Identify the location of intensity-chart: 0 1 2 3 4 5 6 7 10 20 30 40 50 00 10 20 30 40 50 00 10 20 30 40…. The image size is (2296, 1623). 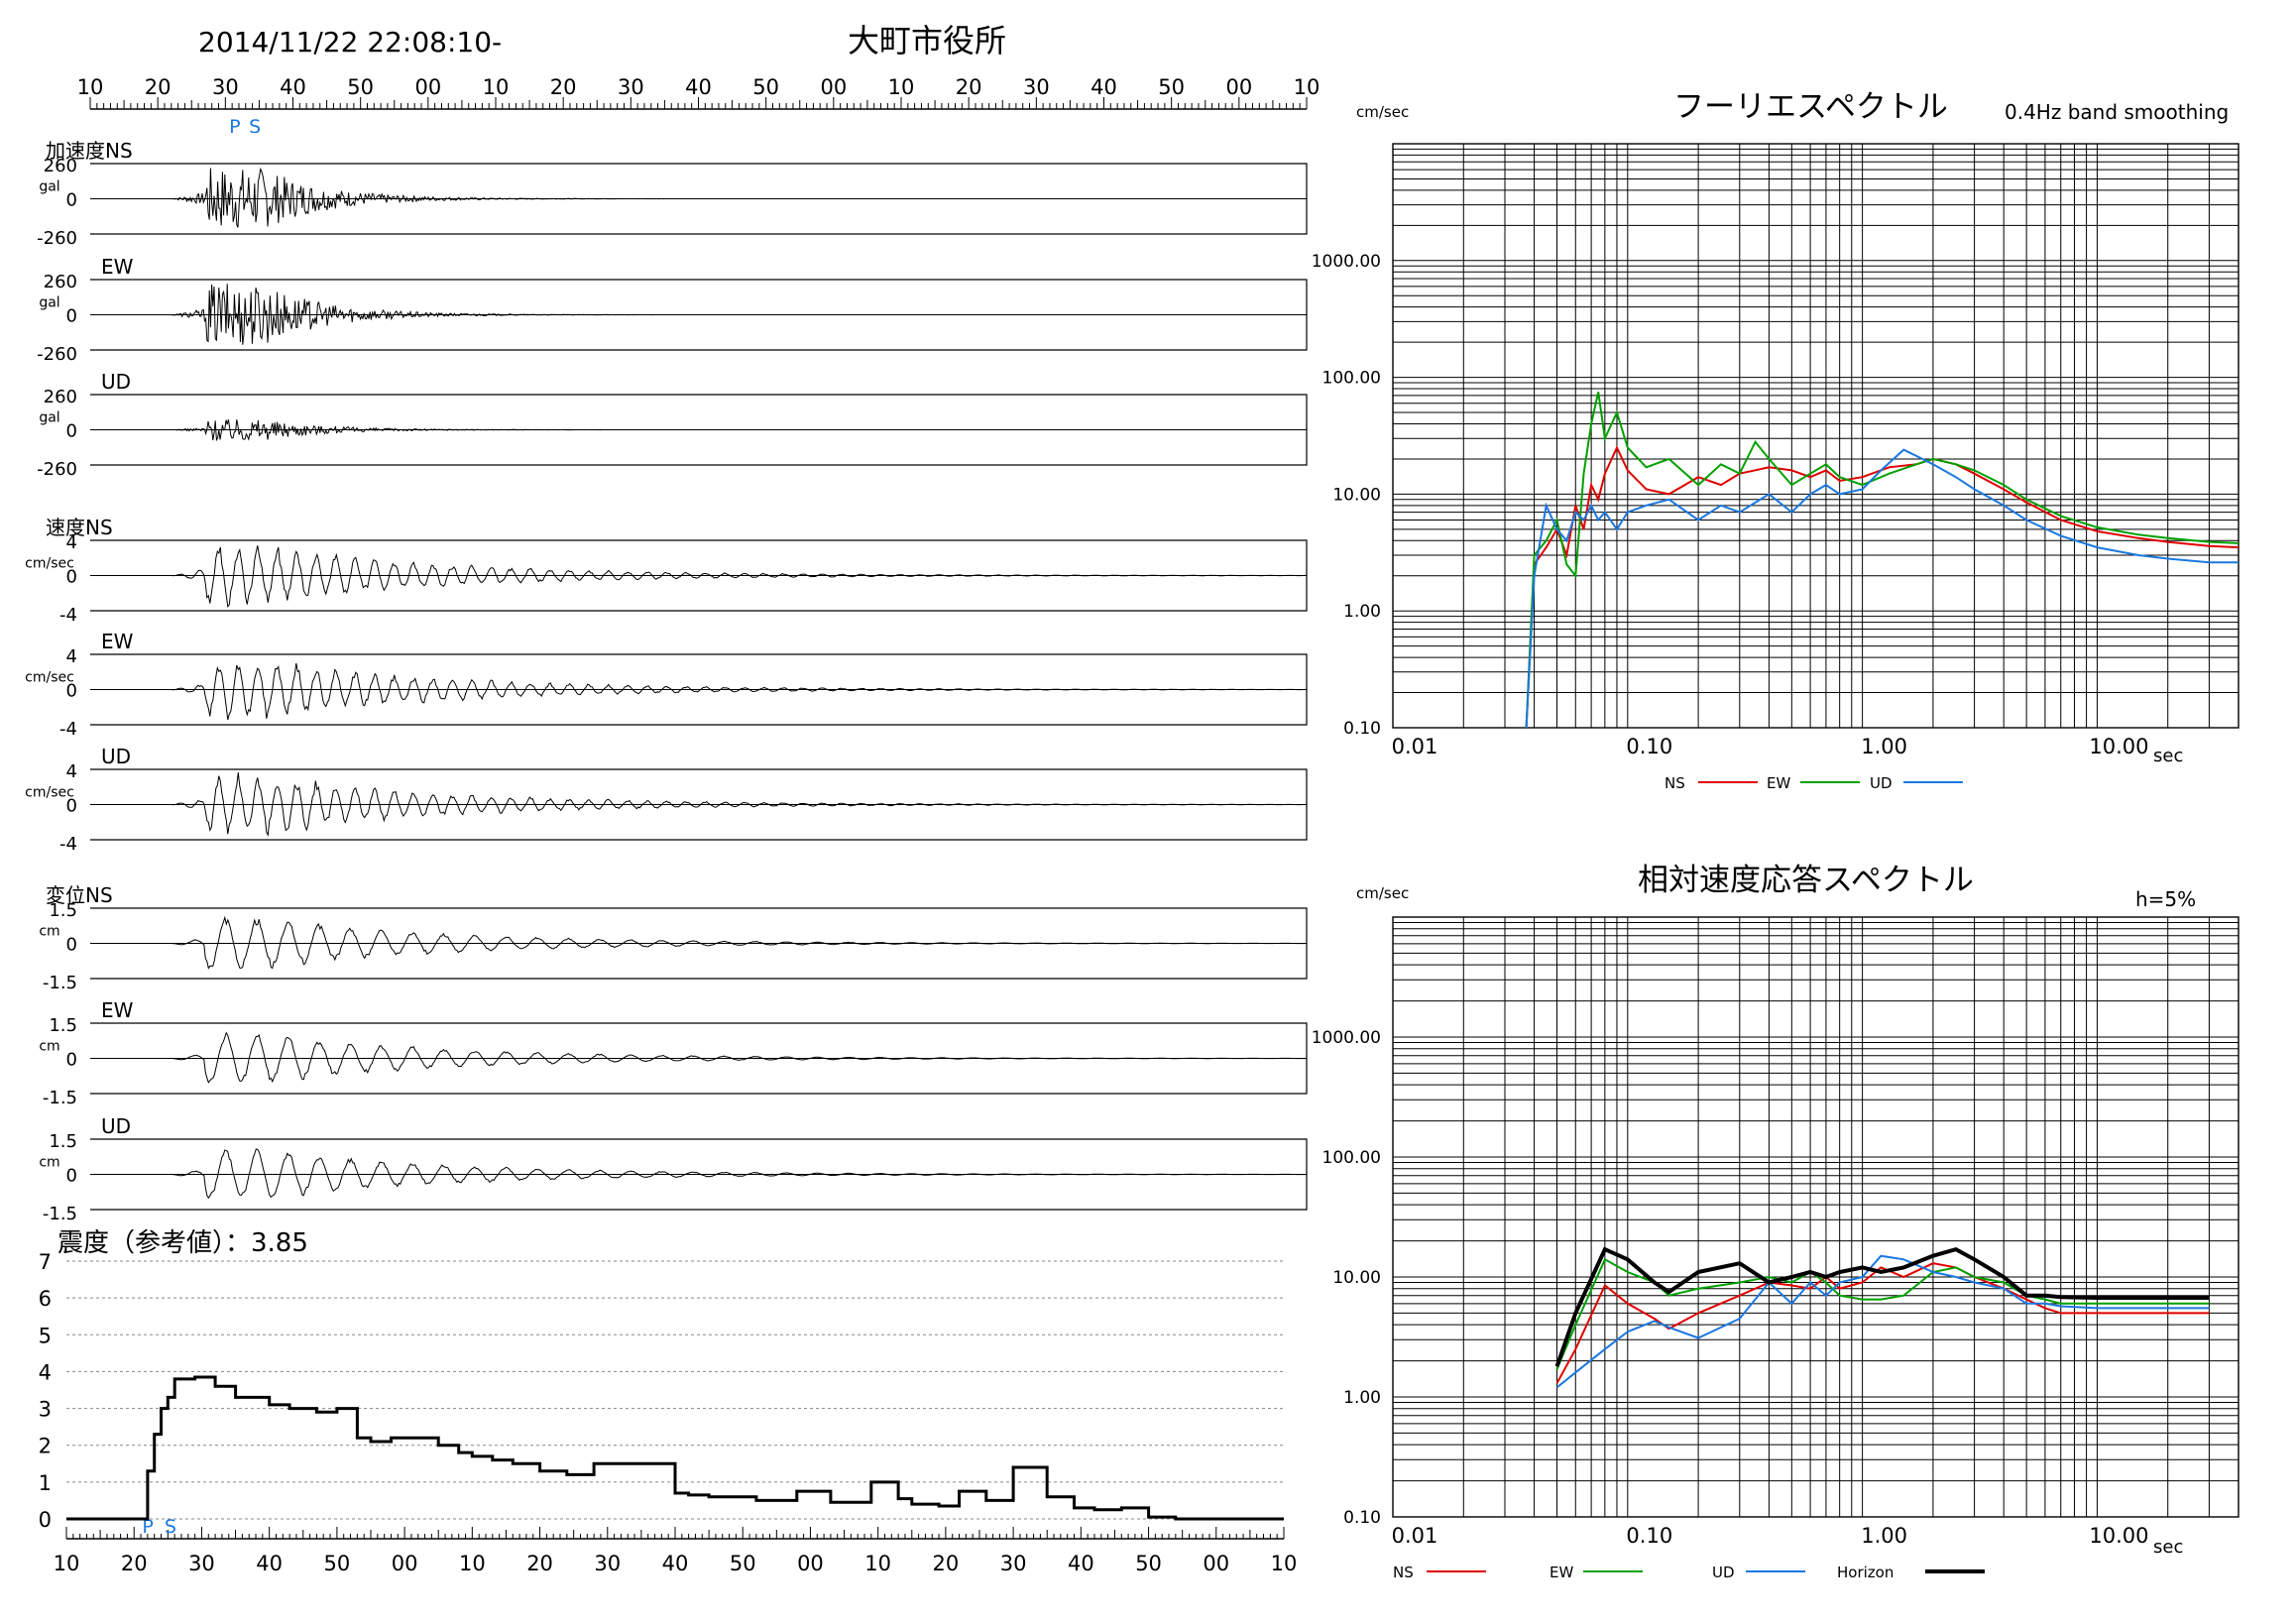
(669, 1412).